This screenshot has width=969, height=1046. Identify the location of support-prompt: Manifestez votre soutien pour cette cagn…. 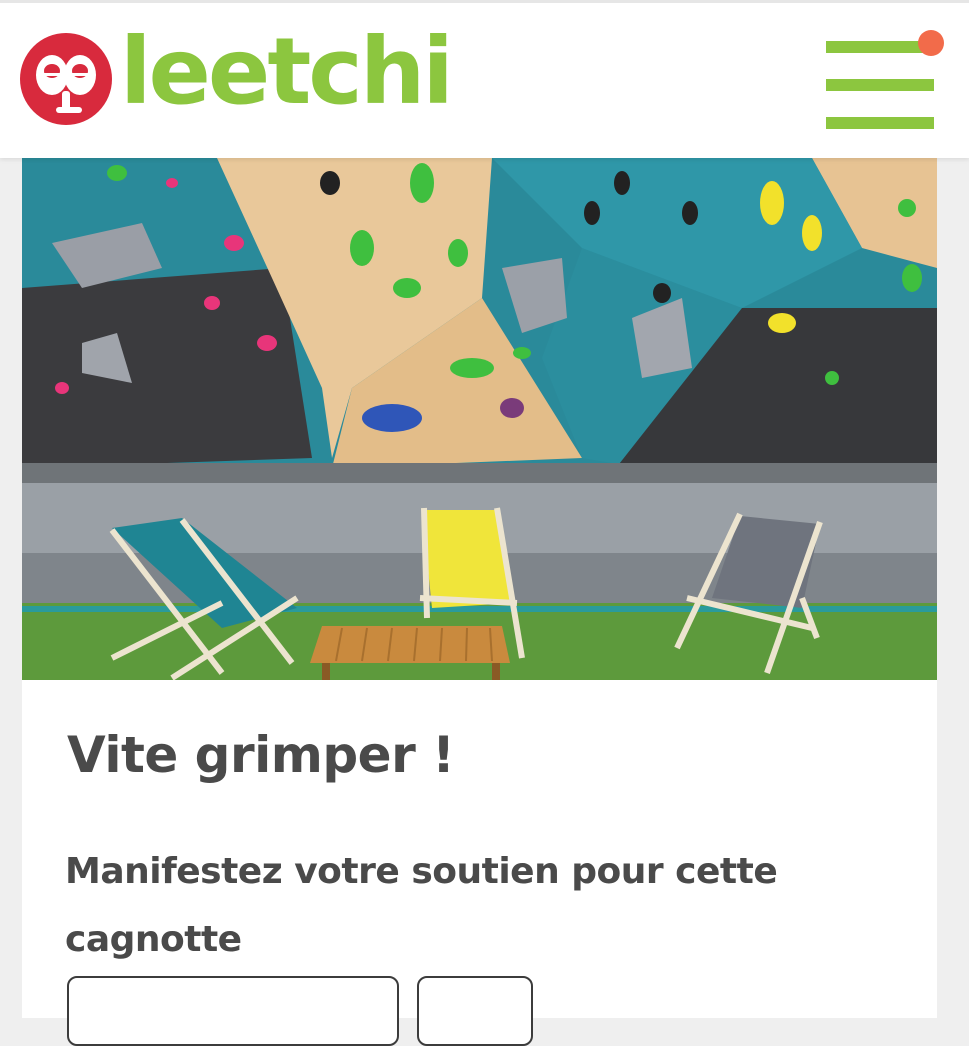
(421, 905).